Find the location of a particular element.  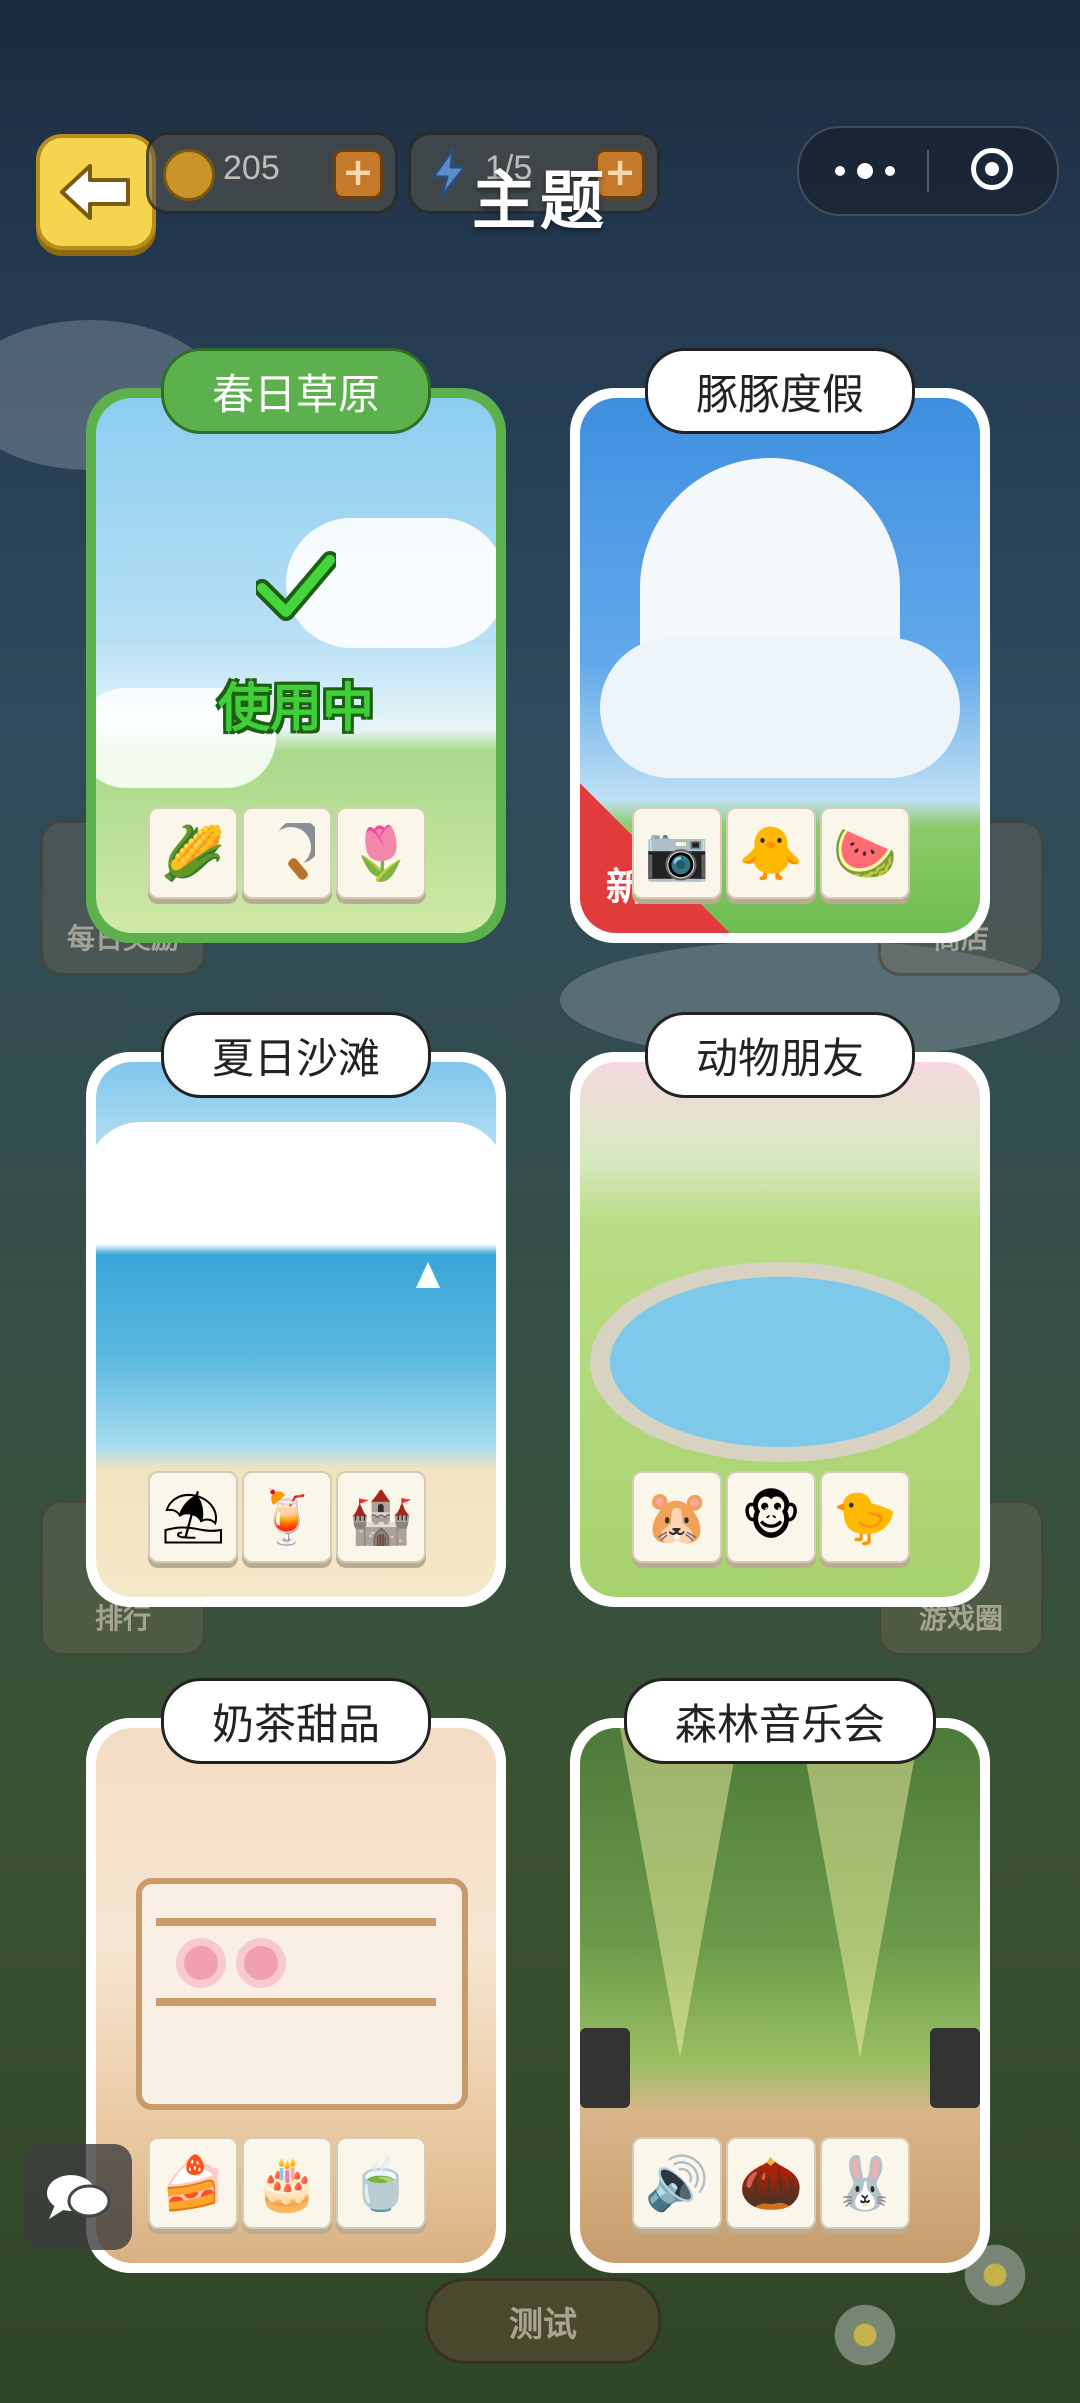

chick-sunglasses-icon: 🐥 is located at coordinates (771, 853).